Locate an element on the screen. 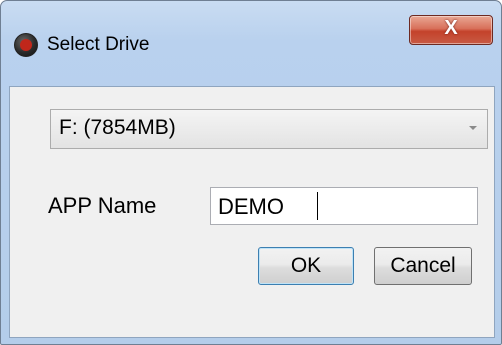 The height and width of the screenshot is (345, 502). close-button: X is located at coordinates (451, 30).